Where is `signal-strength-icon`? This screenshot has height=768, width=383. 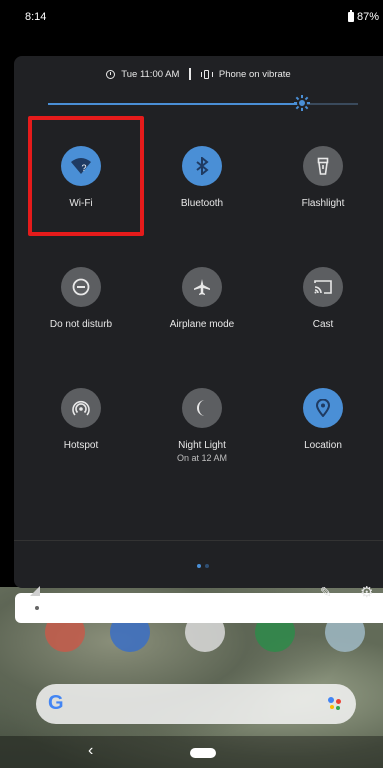 signal-strength-icon is located at coordinates (35, 591).